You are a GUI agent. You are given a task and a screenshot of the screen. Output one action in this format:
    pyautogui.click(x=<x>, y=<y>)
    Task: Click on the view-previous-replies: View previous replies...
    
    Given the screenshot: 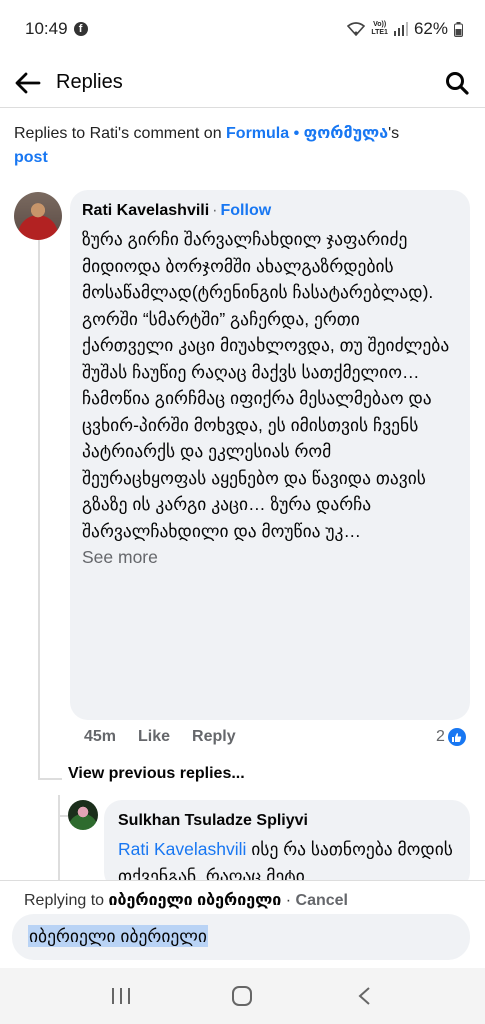 What is the action you would take?
    pyautogui.click(x=156, y=774)
    